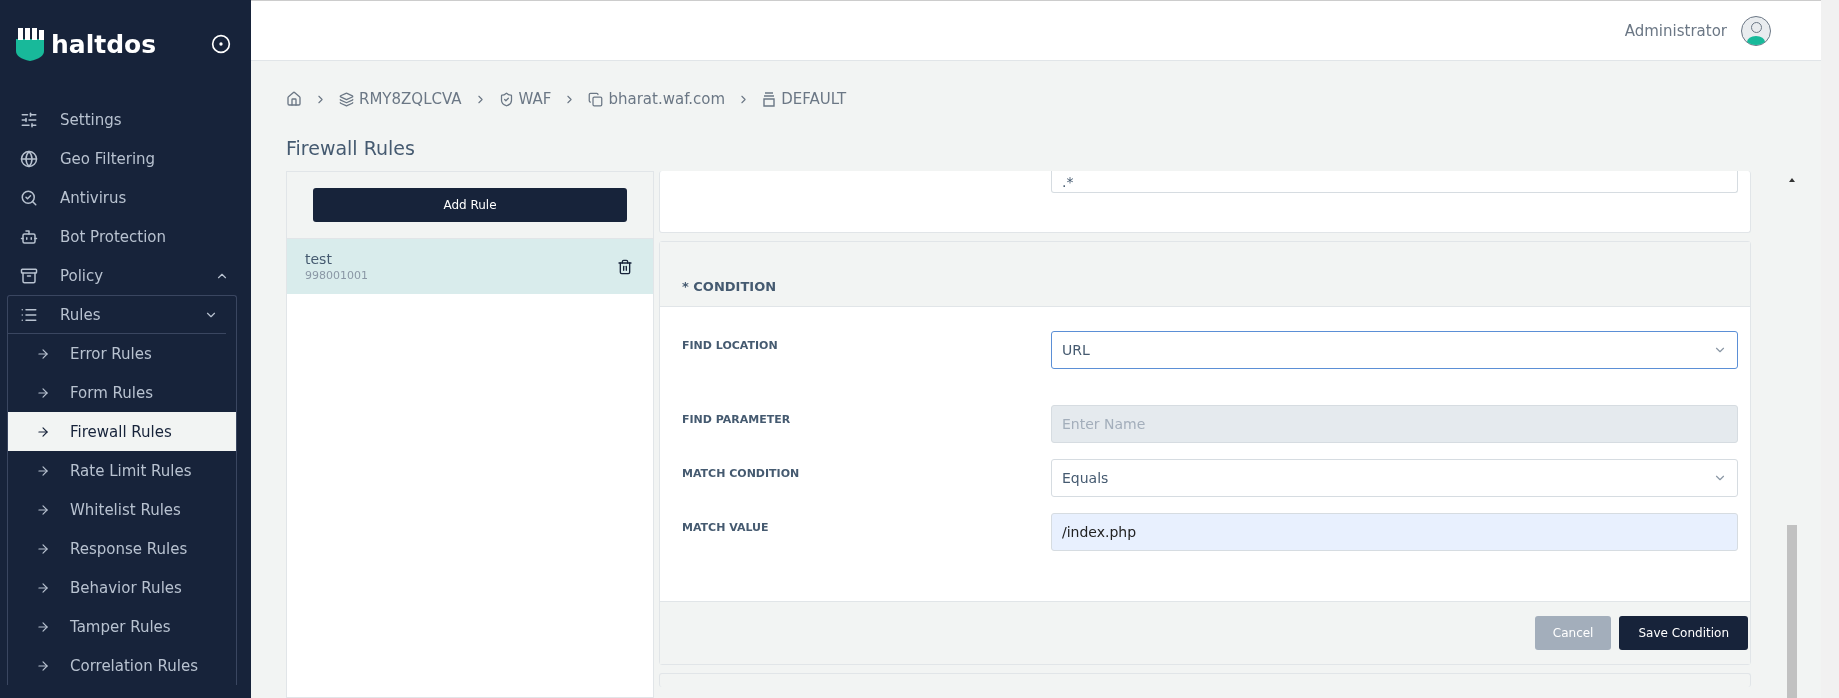  I want to click on field-label: MATCH CONDITION, so click(741, 473).